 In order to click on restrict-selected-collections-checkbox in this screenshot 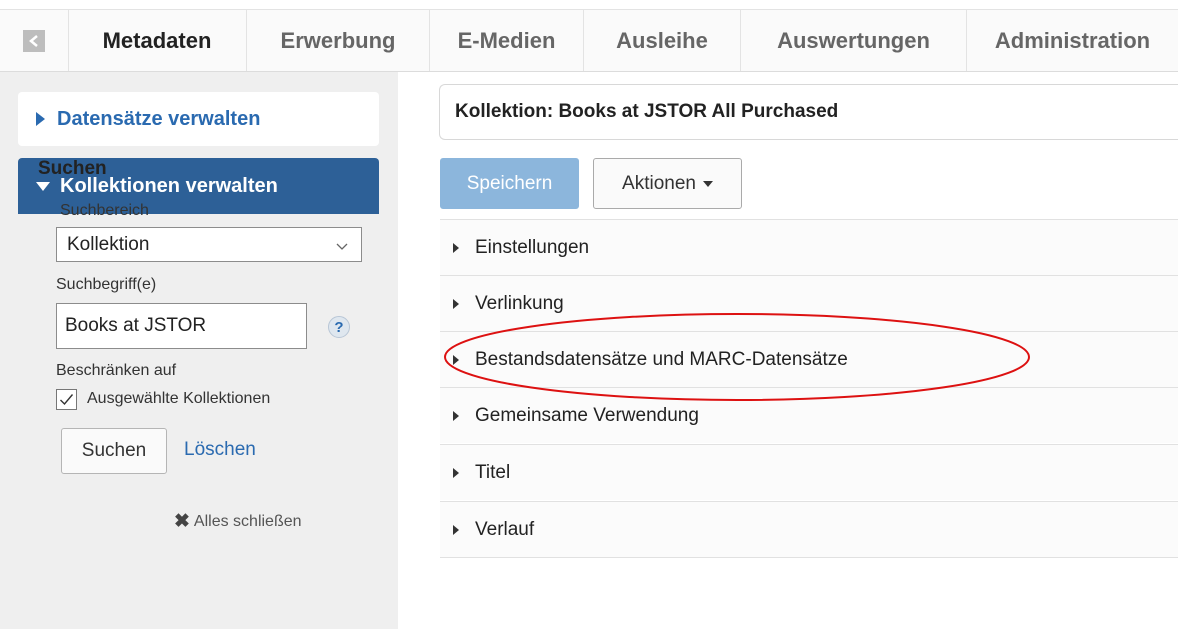, I will do `click(66, 399)`.